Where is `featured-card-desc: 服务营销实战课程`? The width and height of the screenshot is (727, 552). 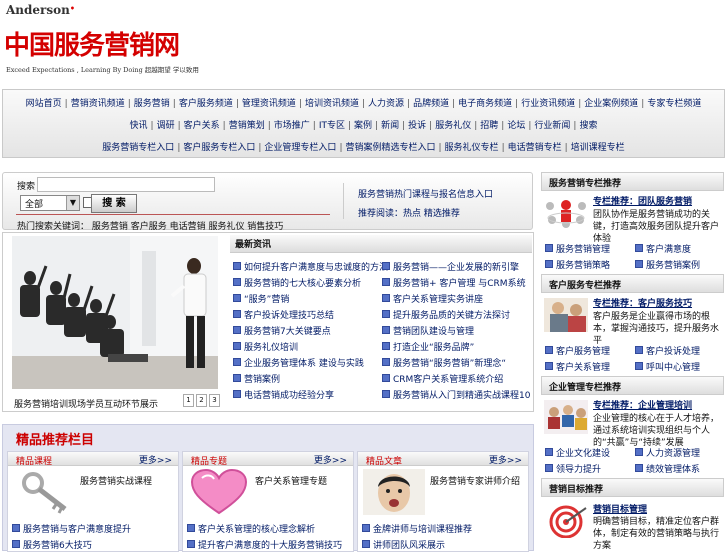 featured-card-desc: 服务营销实战课程 is located at coordinates (116, 480).